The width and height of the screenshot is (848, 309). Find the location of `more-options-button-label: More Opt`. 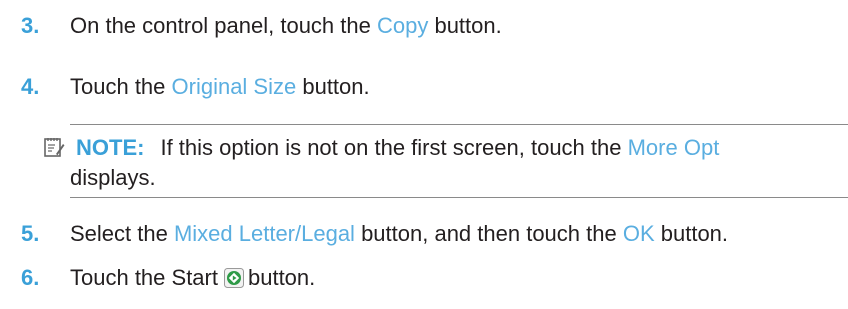

more-options-button-label: More Opt is located at coordinates (673, 147).